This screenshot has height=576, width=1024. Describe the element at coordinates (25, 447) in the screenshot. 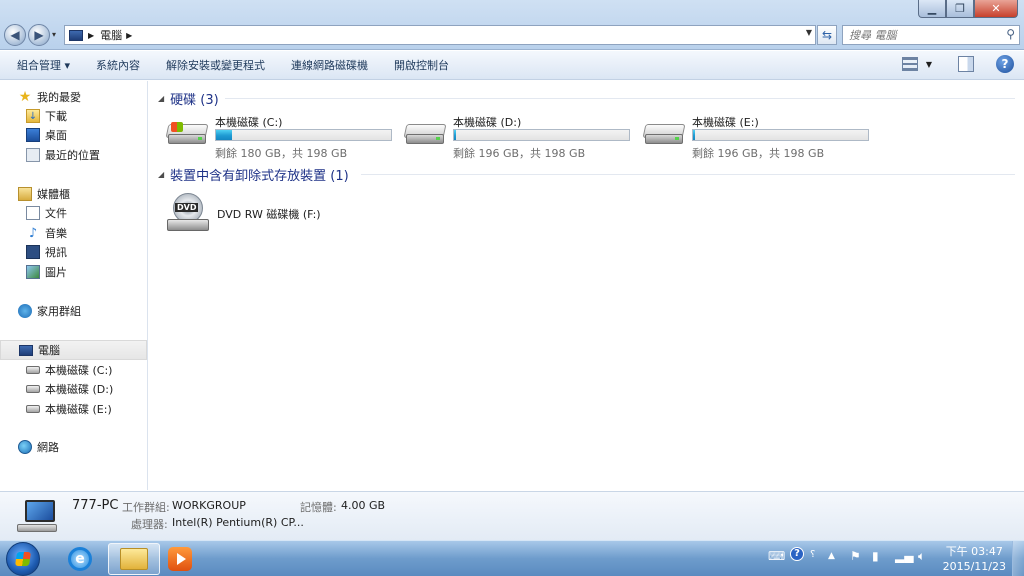

I see `network-icon` at that location.